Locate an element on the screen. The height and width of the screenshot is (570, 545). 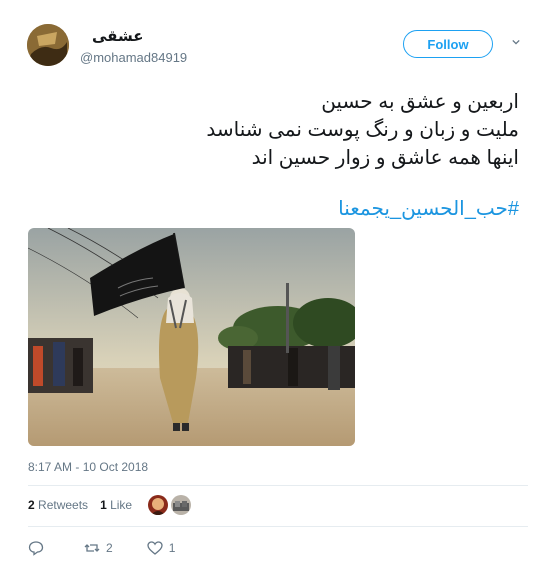
retweets-label: Retweets is located at coordinates (63, 505).